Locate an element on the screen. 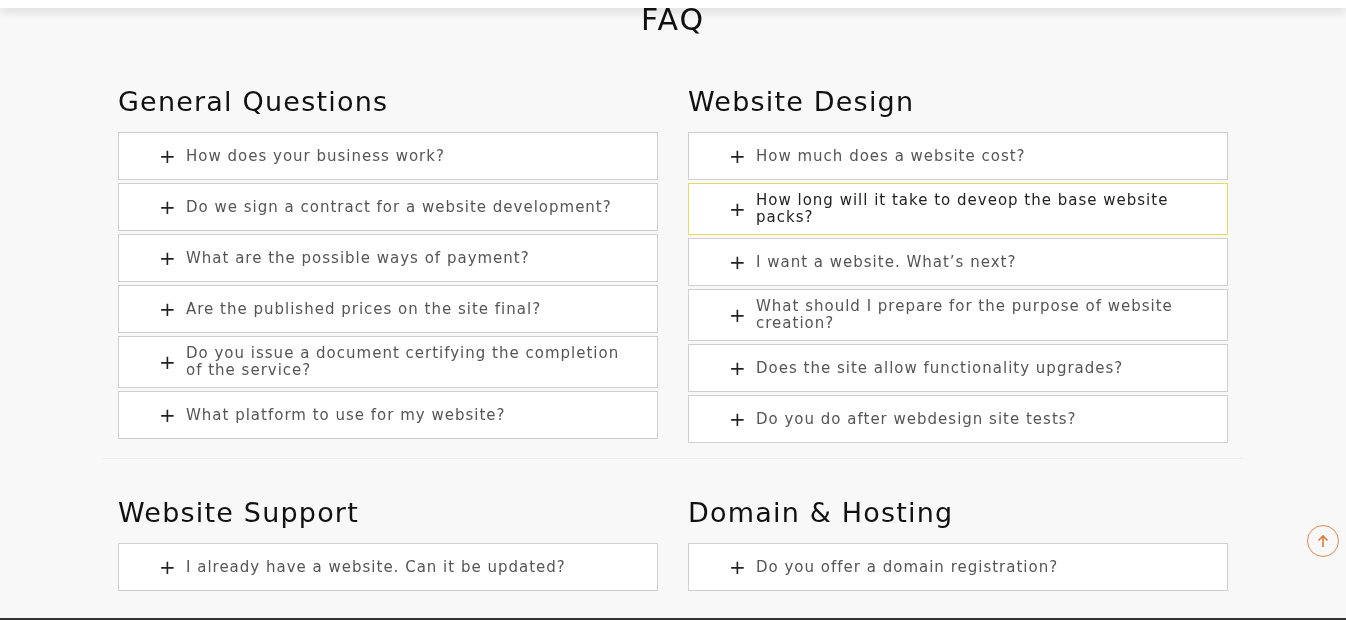  faq-item: + Do you do after webdesign site tests? is located at coordinates (958, 419).